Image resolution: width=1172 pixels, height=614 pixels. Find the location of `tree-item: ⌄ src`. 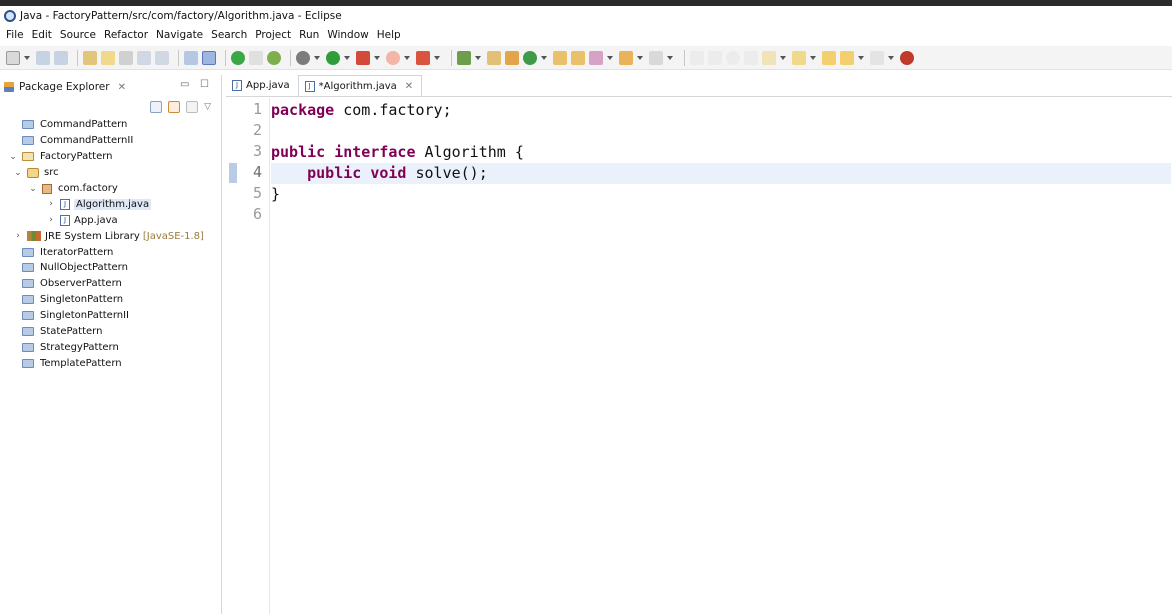

tree-item: ⌄ src is located at coordinates (111, 173).